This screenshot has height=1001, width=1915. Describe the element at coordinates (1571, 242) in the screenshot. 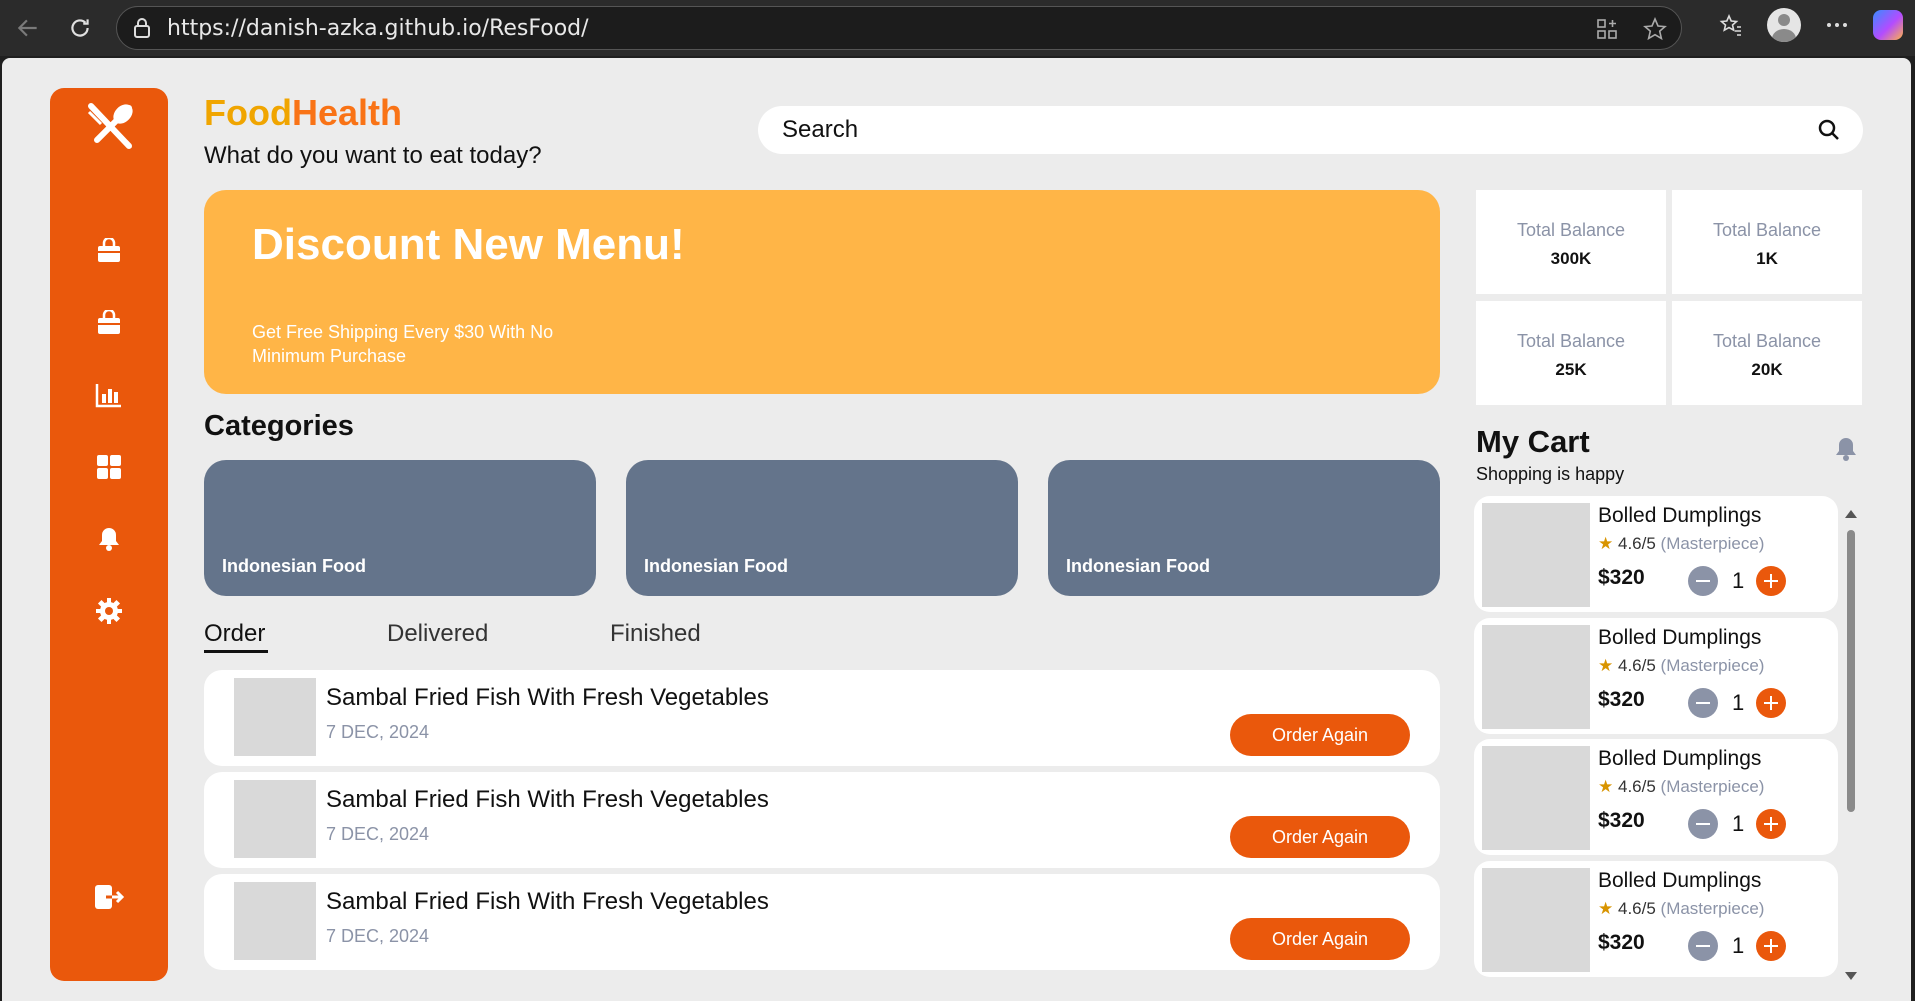

I see `balance-card: Total Balance 300K` at that location.